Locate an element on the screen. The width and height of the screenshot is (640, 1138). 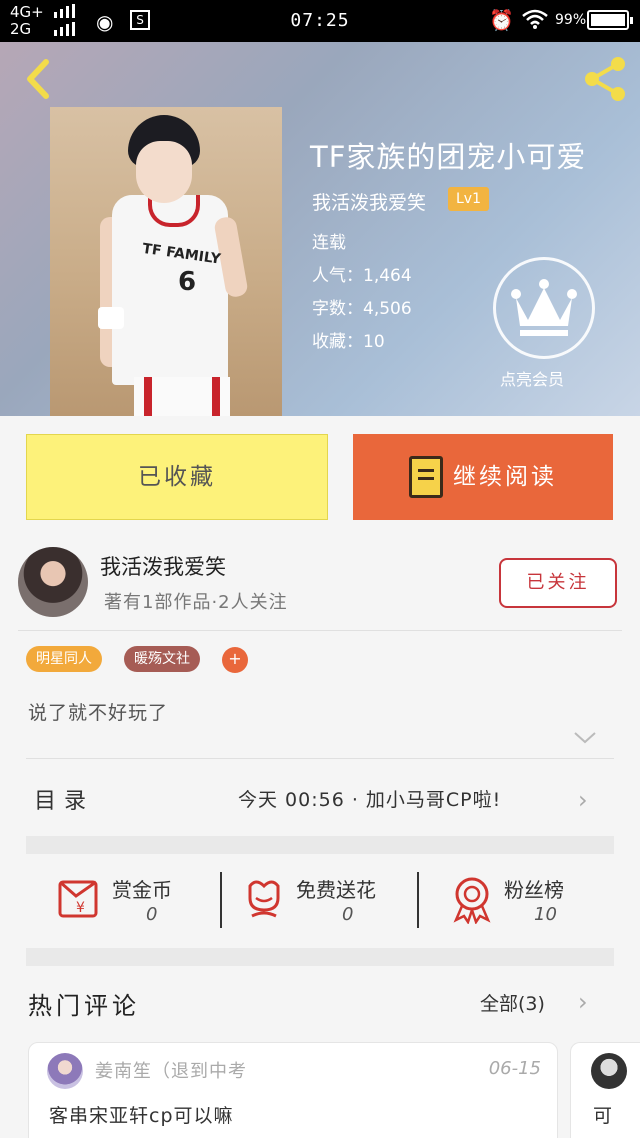
stat-label: 赏金币 is located at coordinates (142, 890).